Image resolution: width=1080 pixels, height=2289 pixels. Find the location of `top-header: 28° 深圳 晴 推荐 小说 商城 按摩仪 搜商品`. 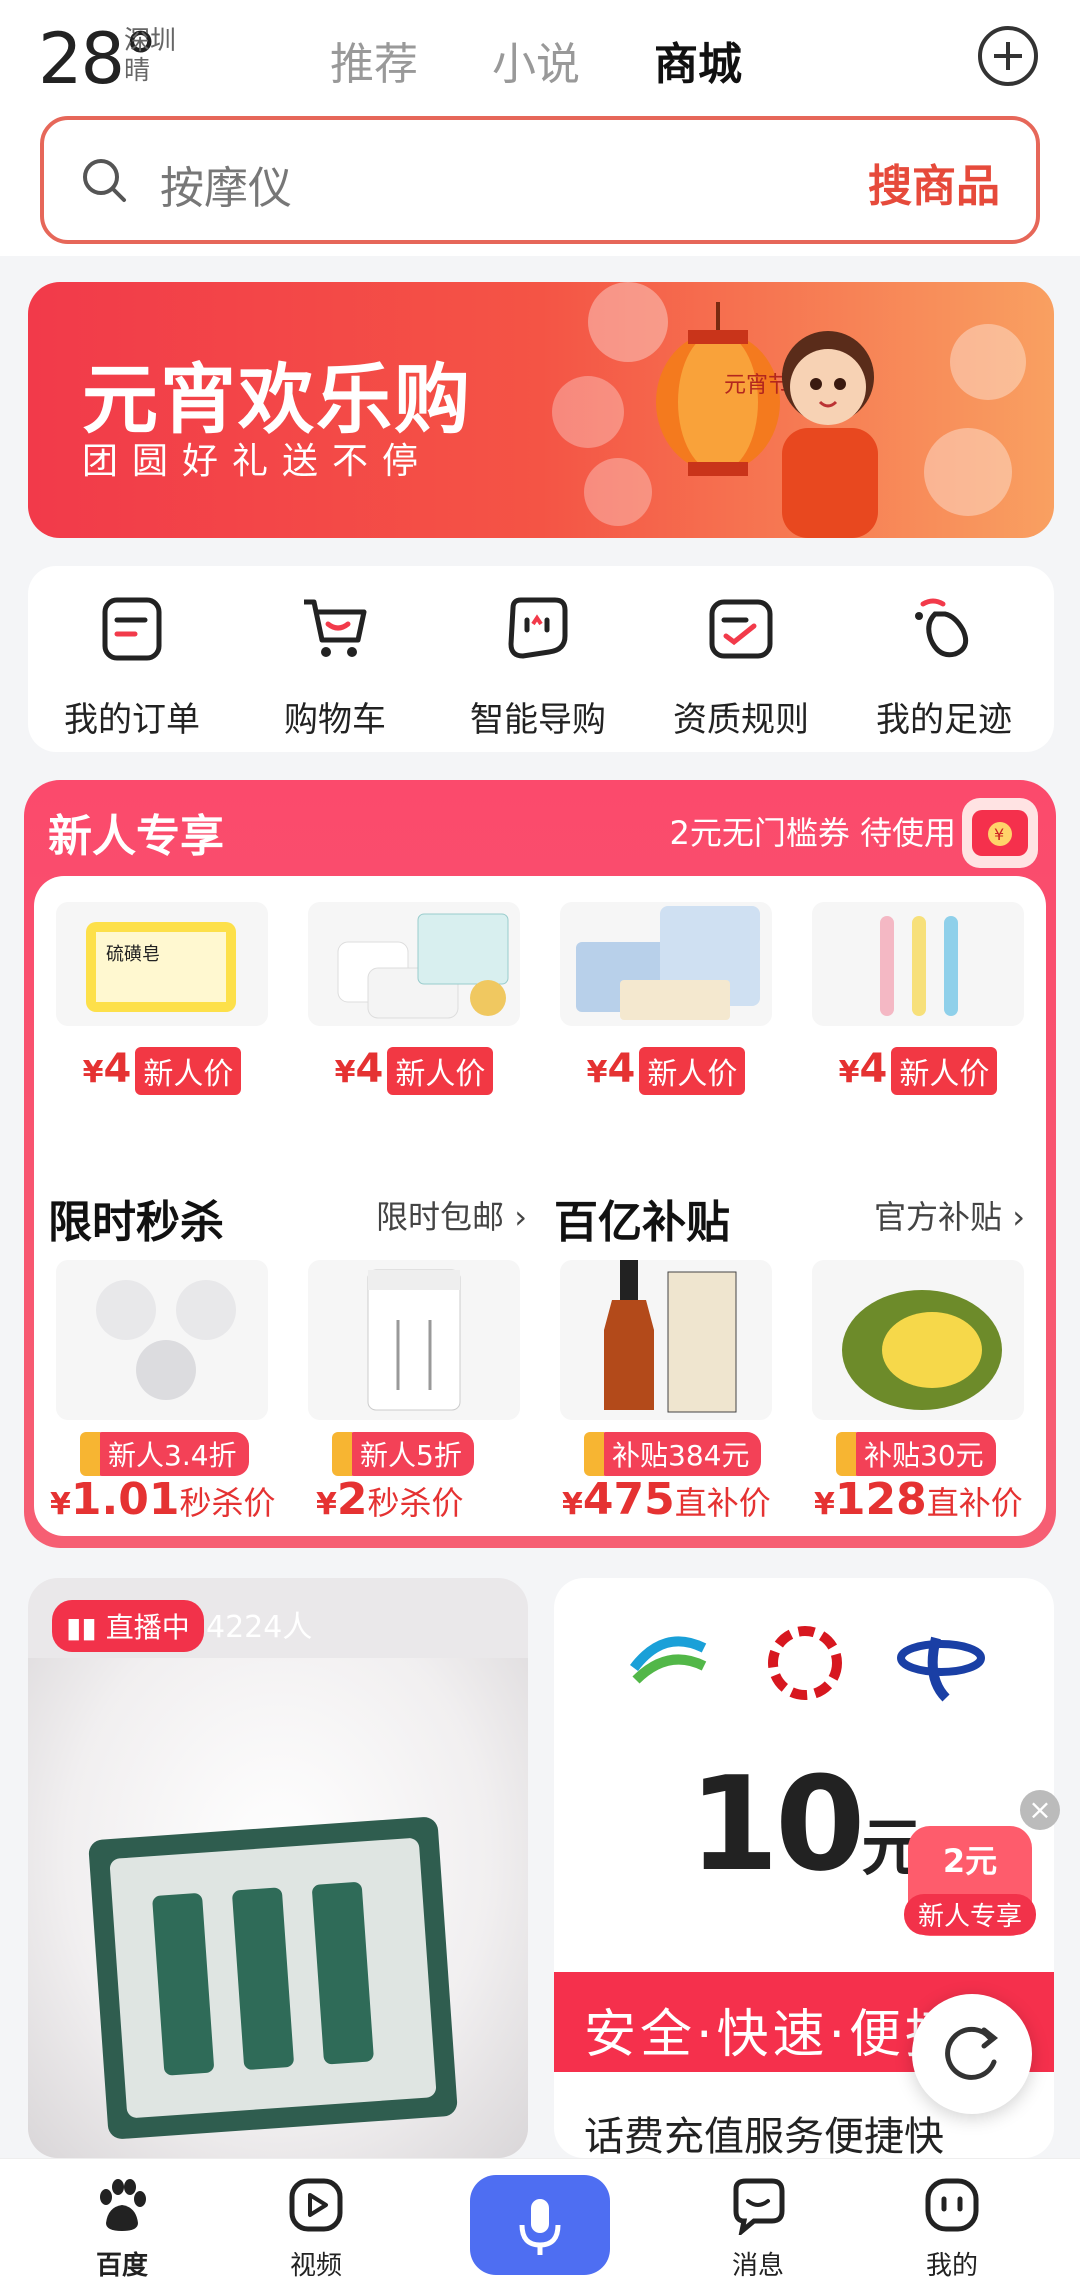

top-header: 28° 深圳 晴 推荐 小说 商城 按摩仪 搜商品 is located at coordinates (540, 128).